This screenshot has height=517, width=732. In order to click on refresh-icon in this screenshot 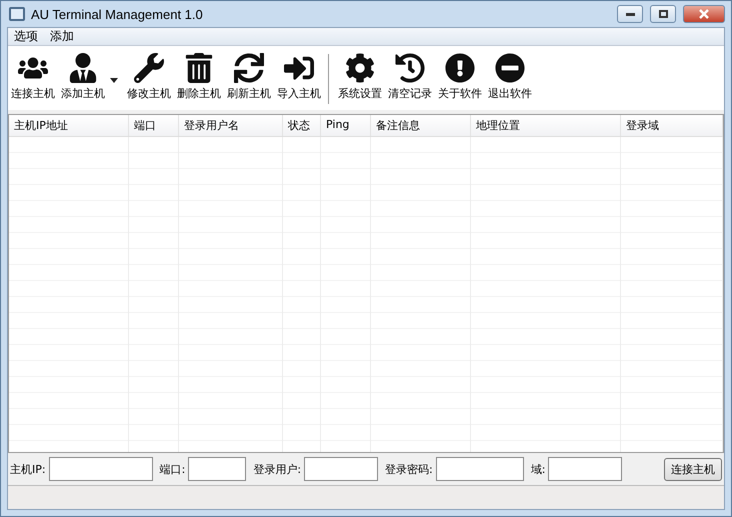, I will do `click(249, 68)`.